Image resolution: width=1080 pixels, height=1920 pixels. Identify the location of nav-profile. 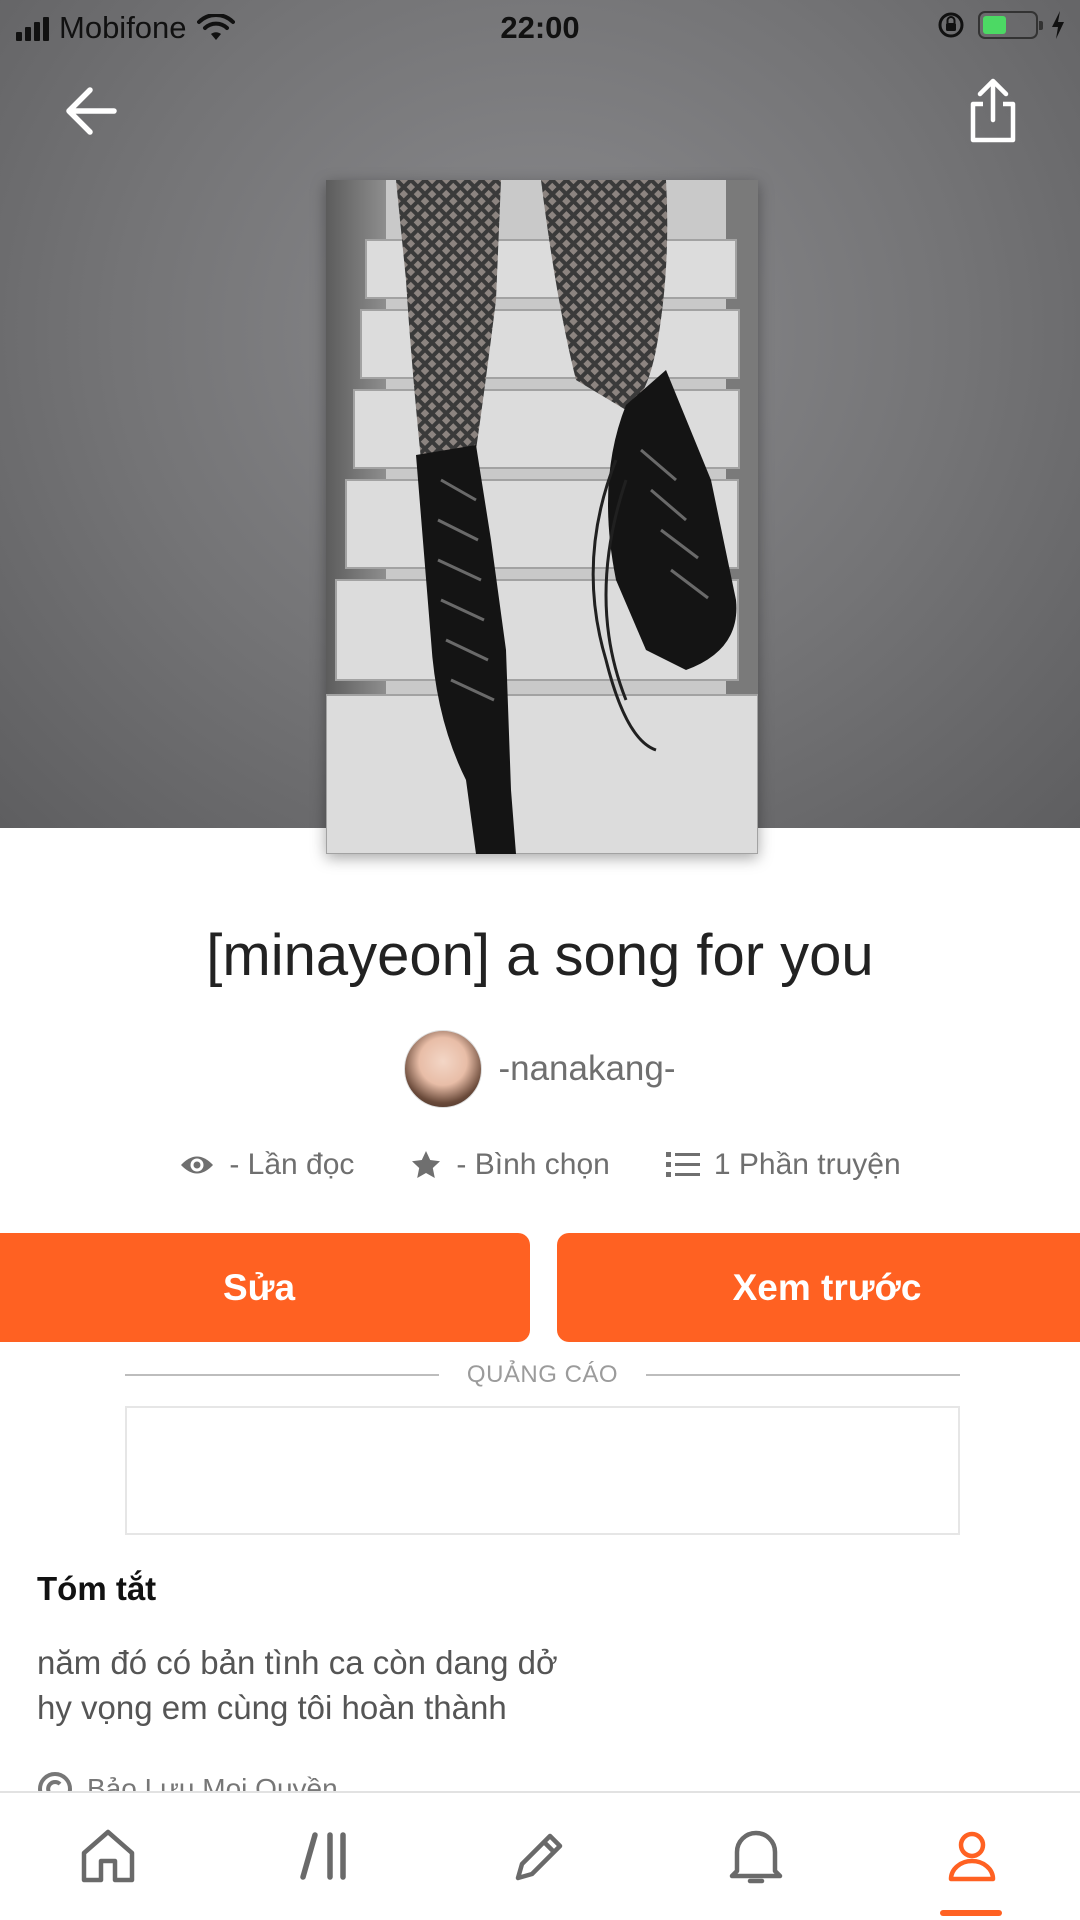
(972, 1856).